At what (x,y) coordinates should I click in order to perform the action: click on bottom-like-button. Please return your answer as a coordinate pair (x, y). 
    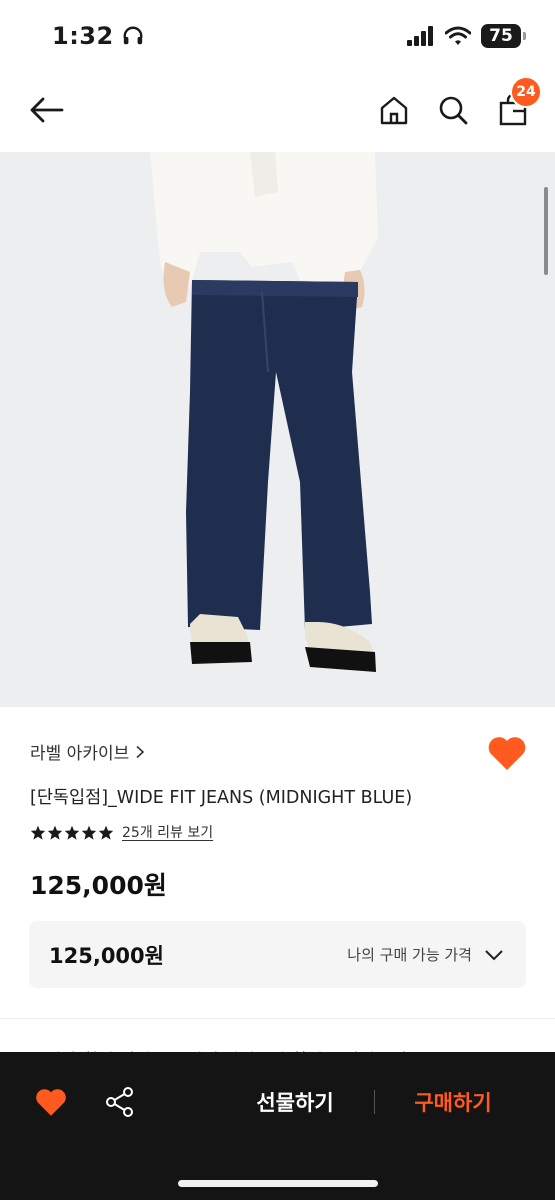
    Looking at the image, I should click on (51, 1102).